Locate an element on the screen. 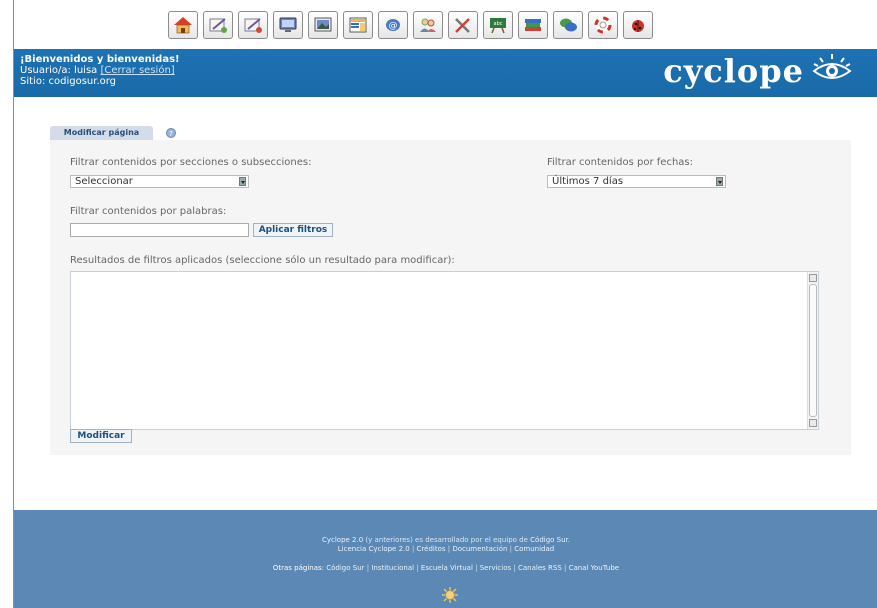  logout-link: [Cerrar sesión] is located at coordinates (137, 70).